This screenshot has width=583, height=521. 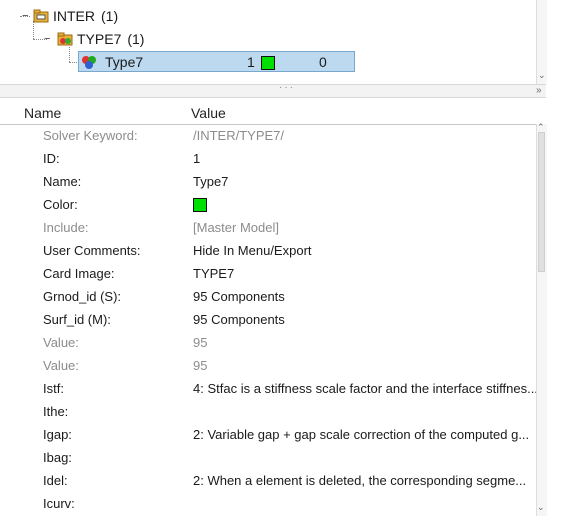 What do you see at coordinates (57, 457) in the screenshot?
I see `property-name: Ibag:` at bounding box center [57, 457].